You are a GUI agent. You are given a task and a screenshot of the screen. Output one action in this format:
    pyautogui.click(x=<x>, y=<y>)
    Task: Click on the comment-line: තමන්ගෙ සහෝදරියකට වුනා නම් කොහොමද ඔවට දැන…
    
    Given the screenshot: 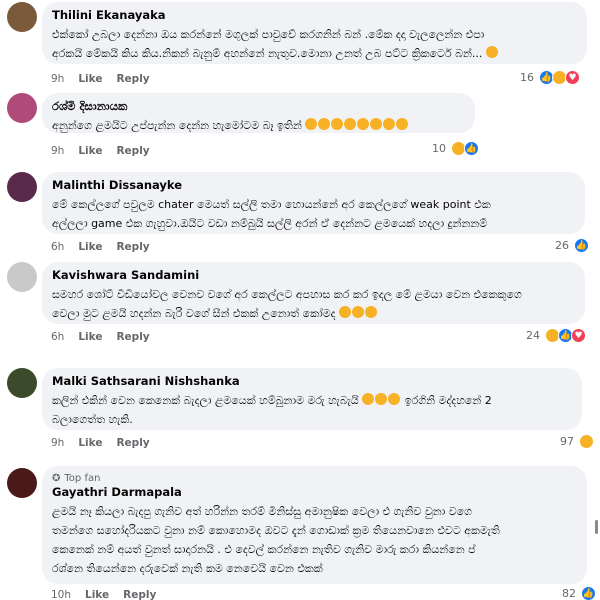 What is the action you would take?
    pyautogui.click(x=276, y=530)
    